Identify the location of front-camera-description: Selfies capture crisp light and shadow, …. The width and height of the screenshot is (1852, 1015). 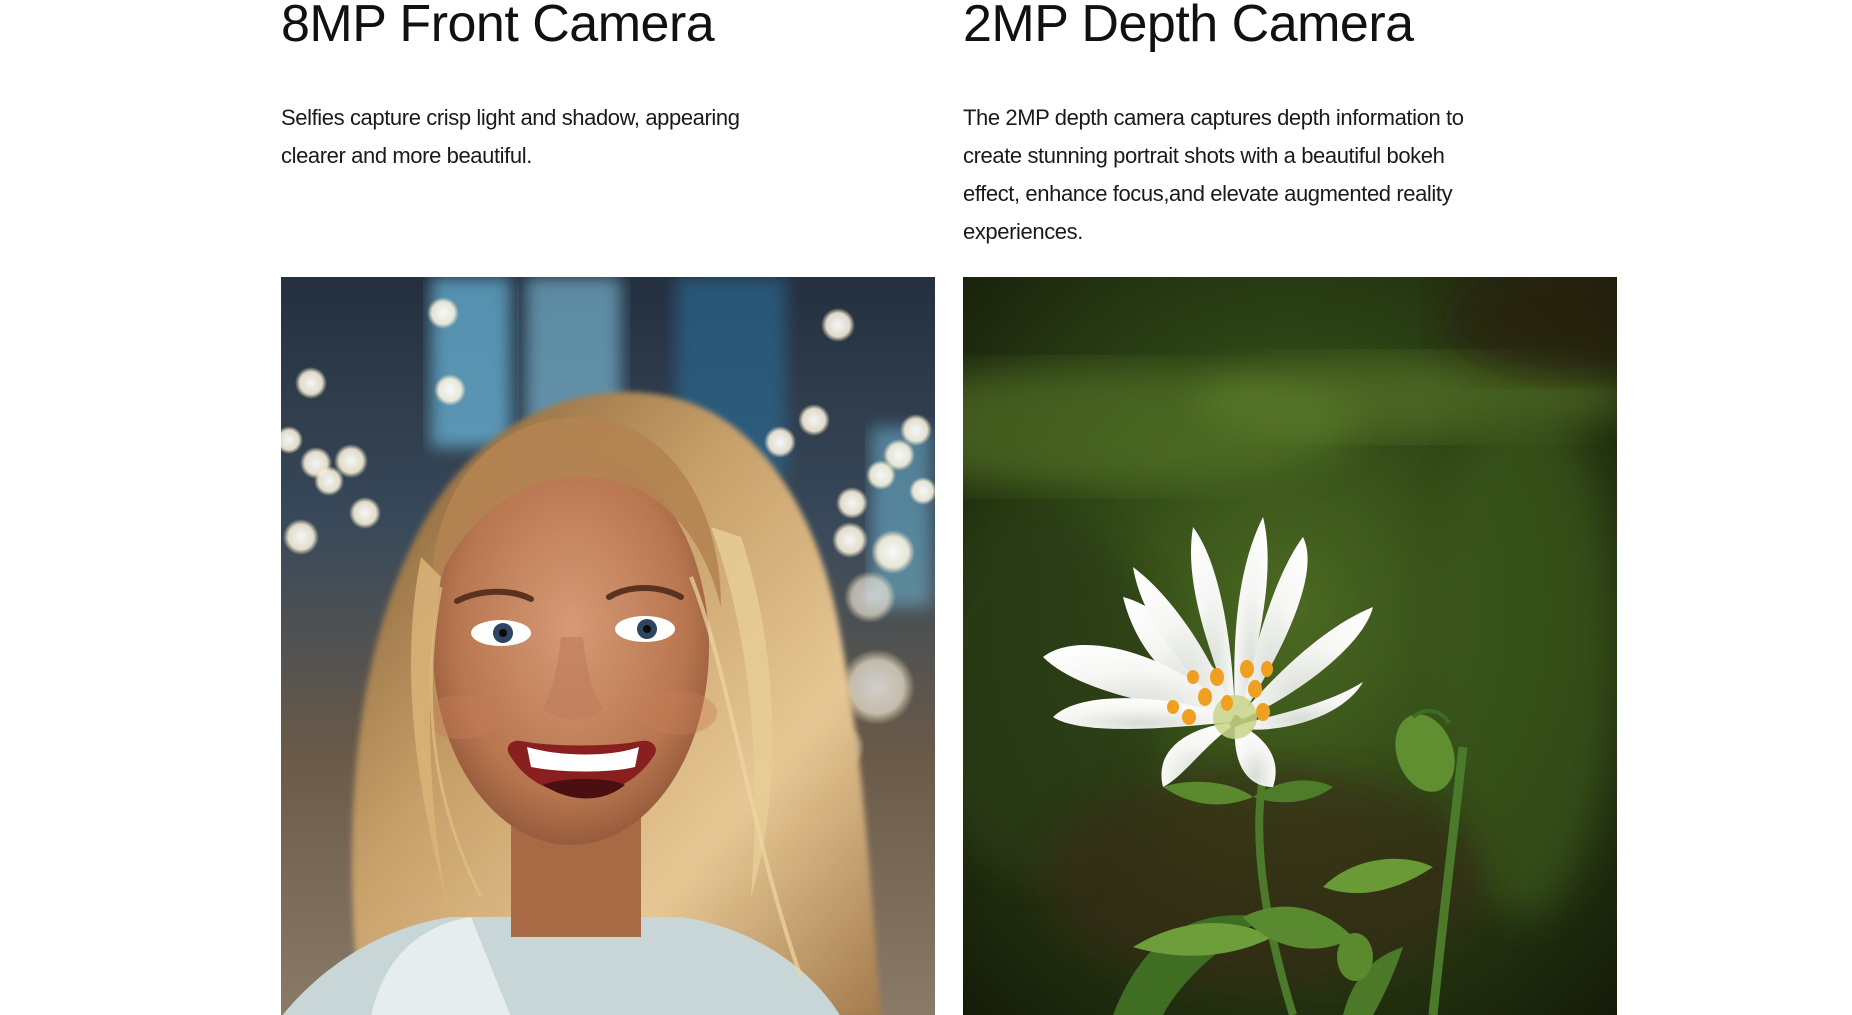
(510, 136).